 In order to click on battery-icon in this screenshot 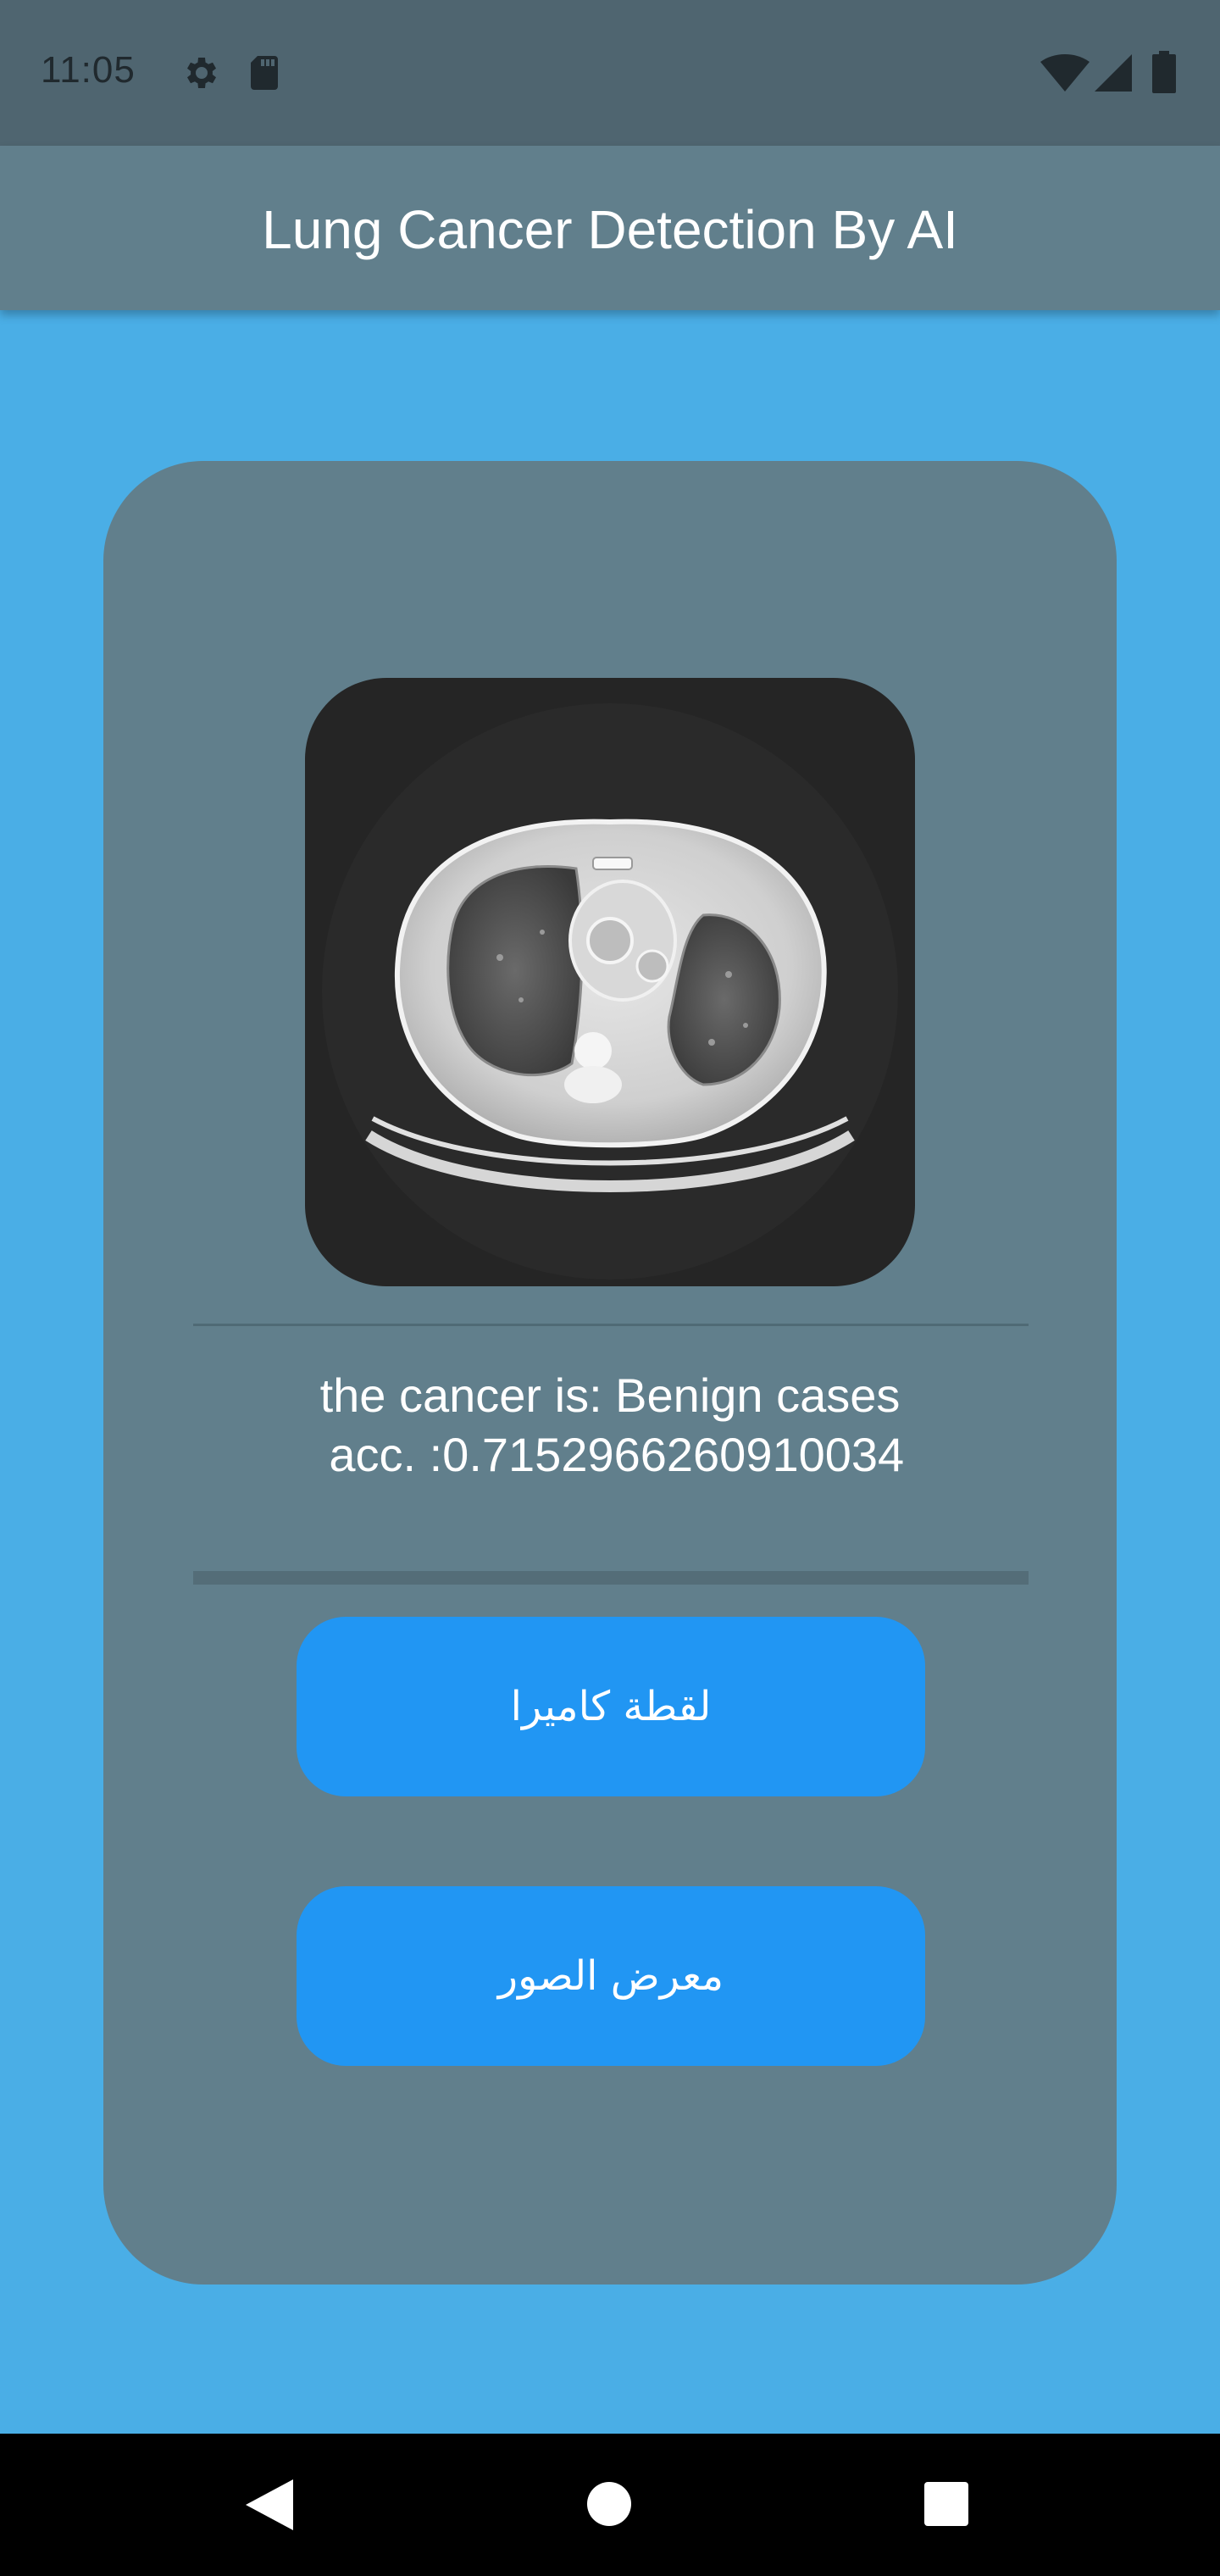, I will do `click(1164, 74)`.